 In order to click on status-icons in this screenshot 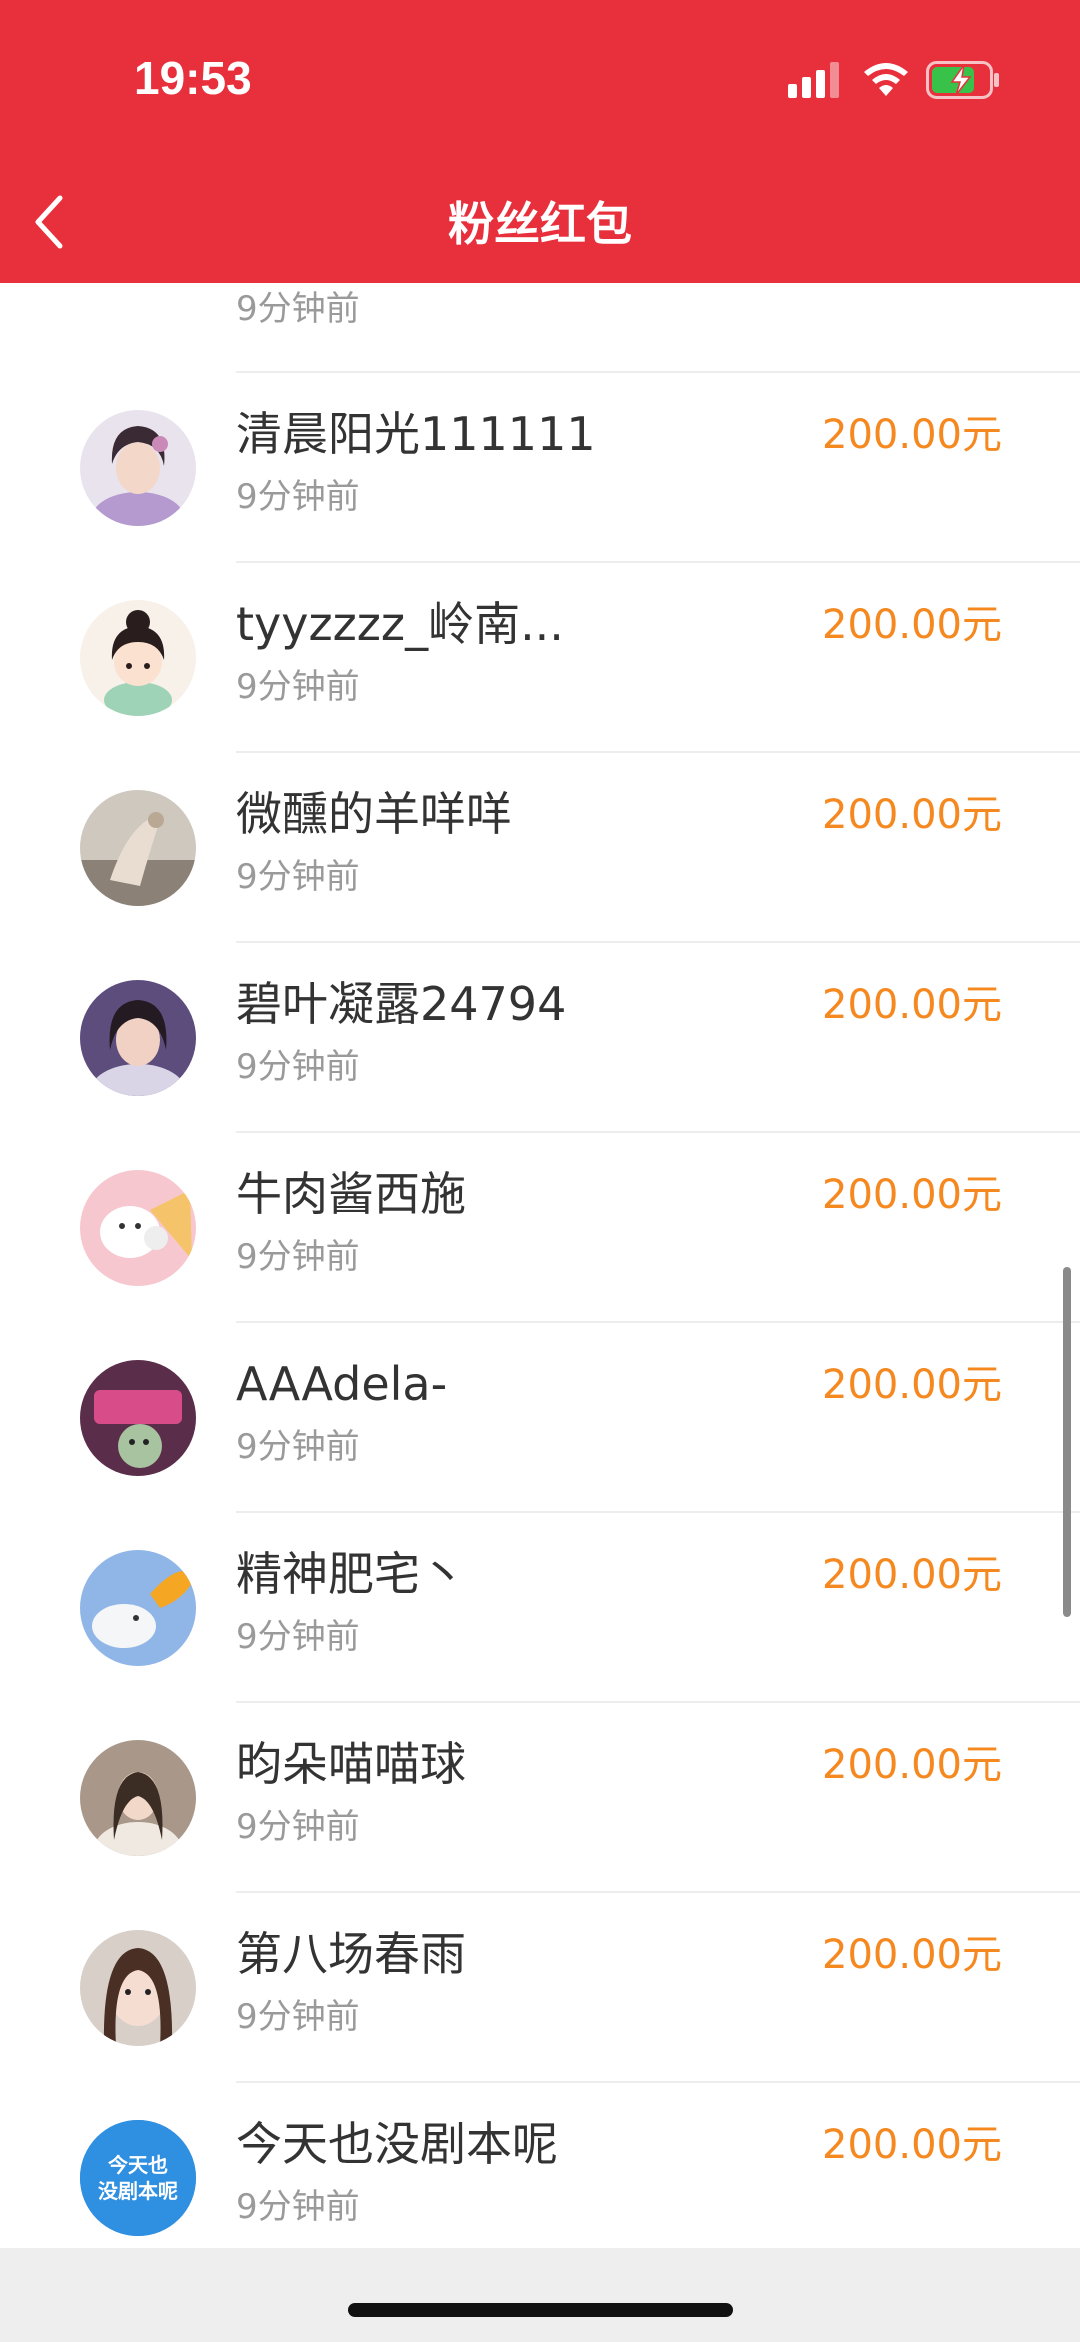, I will do `click(894, 80)`.